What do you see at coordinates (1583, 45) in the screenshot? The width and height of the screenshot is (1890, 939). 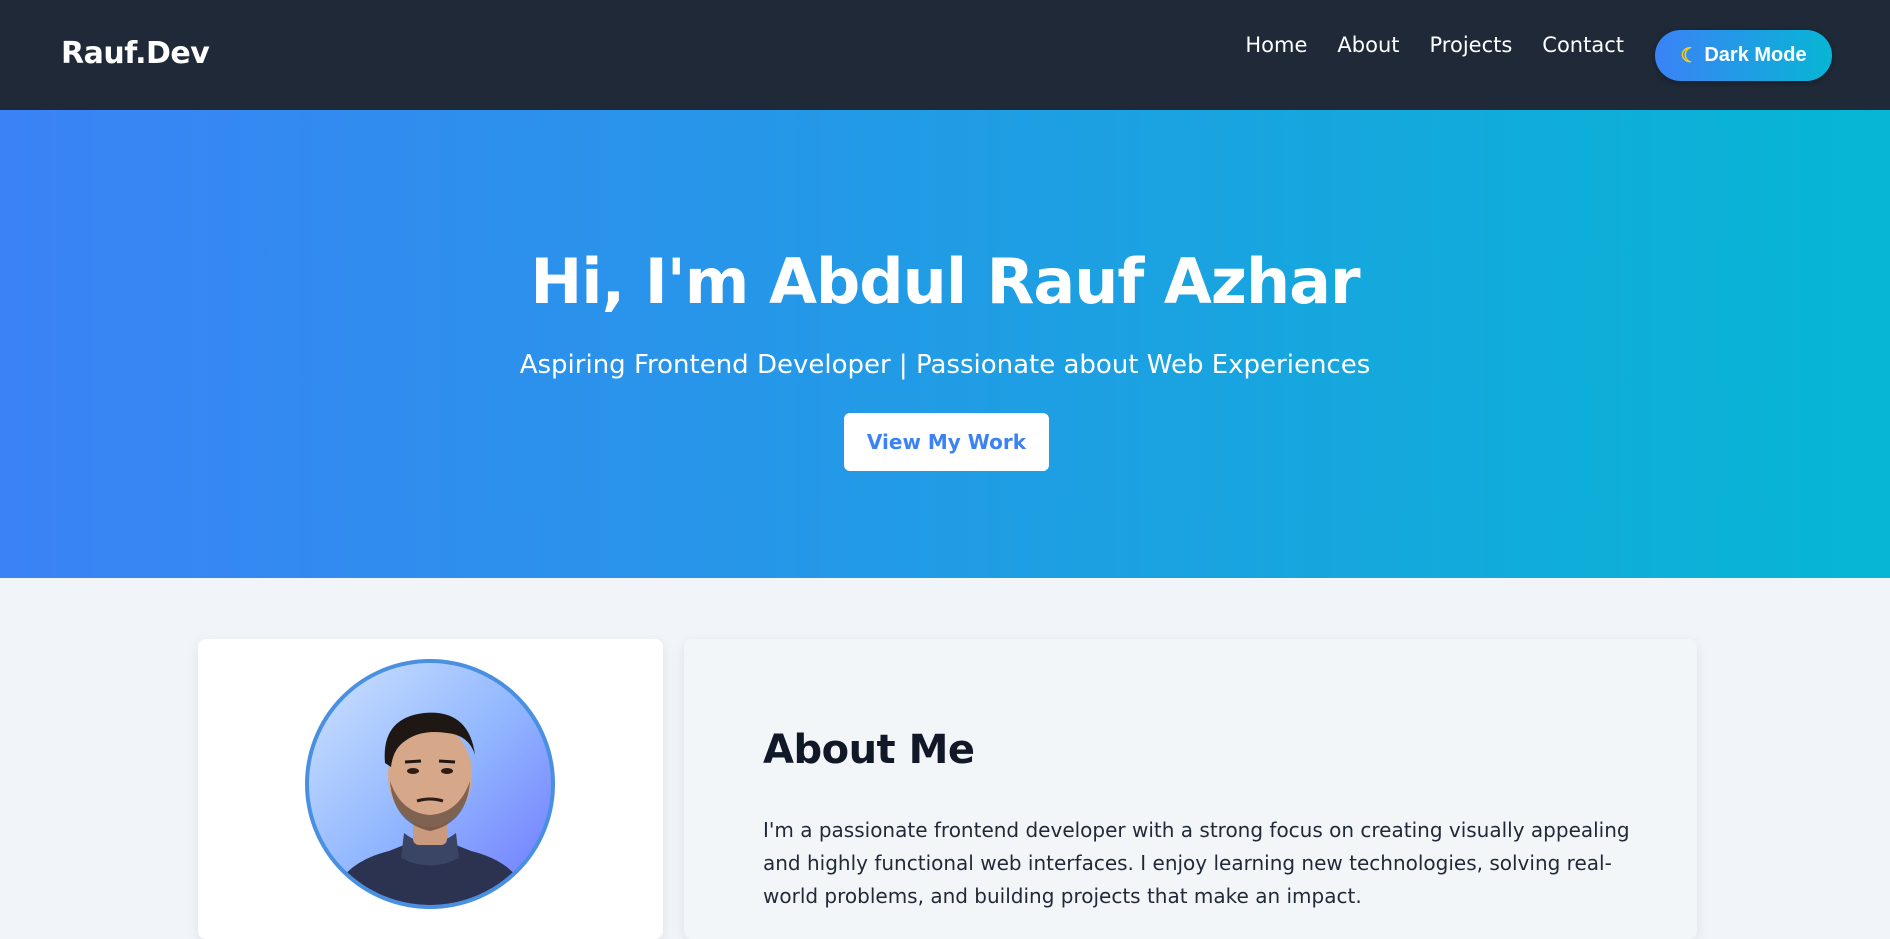 I see `nav-link-contact: Contact` at bounding box center [1583, 45].